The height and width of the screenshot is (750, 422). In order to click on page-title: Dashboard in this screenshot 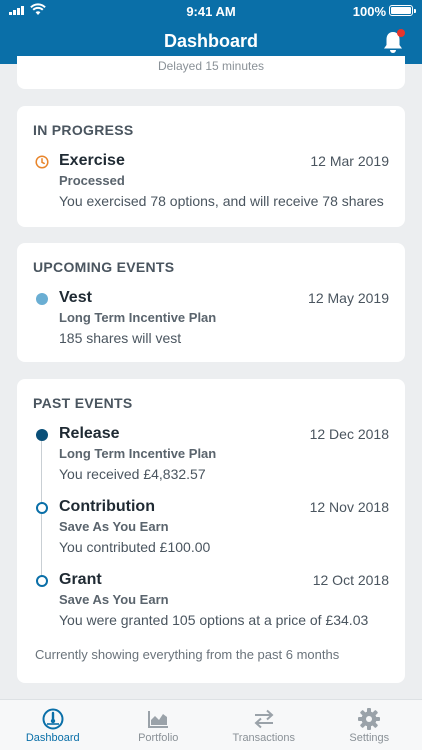, I will do `click(211, 41)`.